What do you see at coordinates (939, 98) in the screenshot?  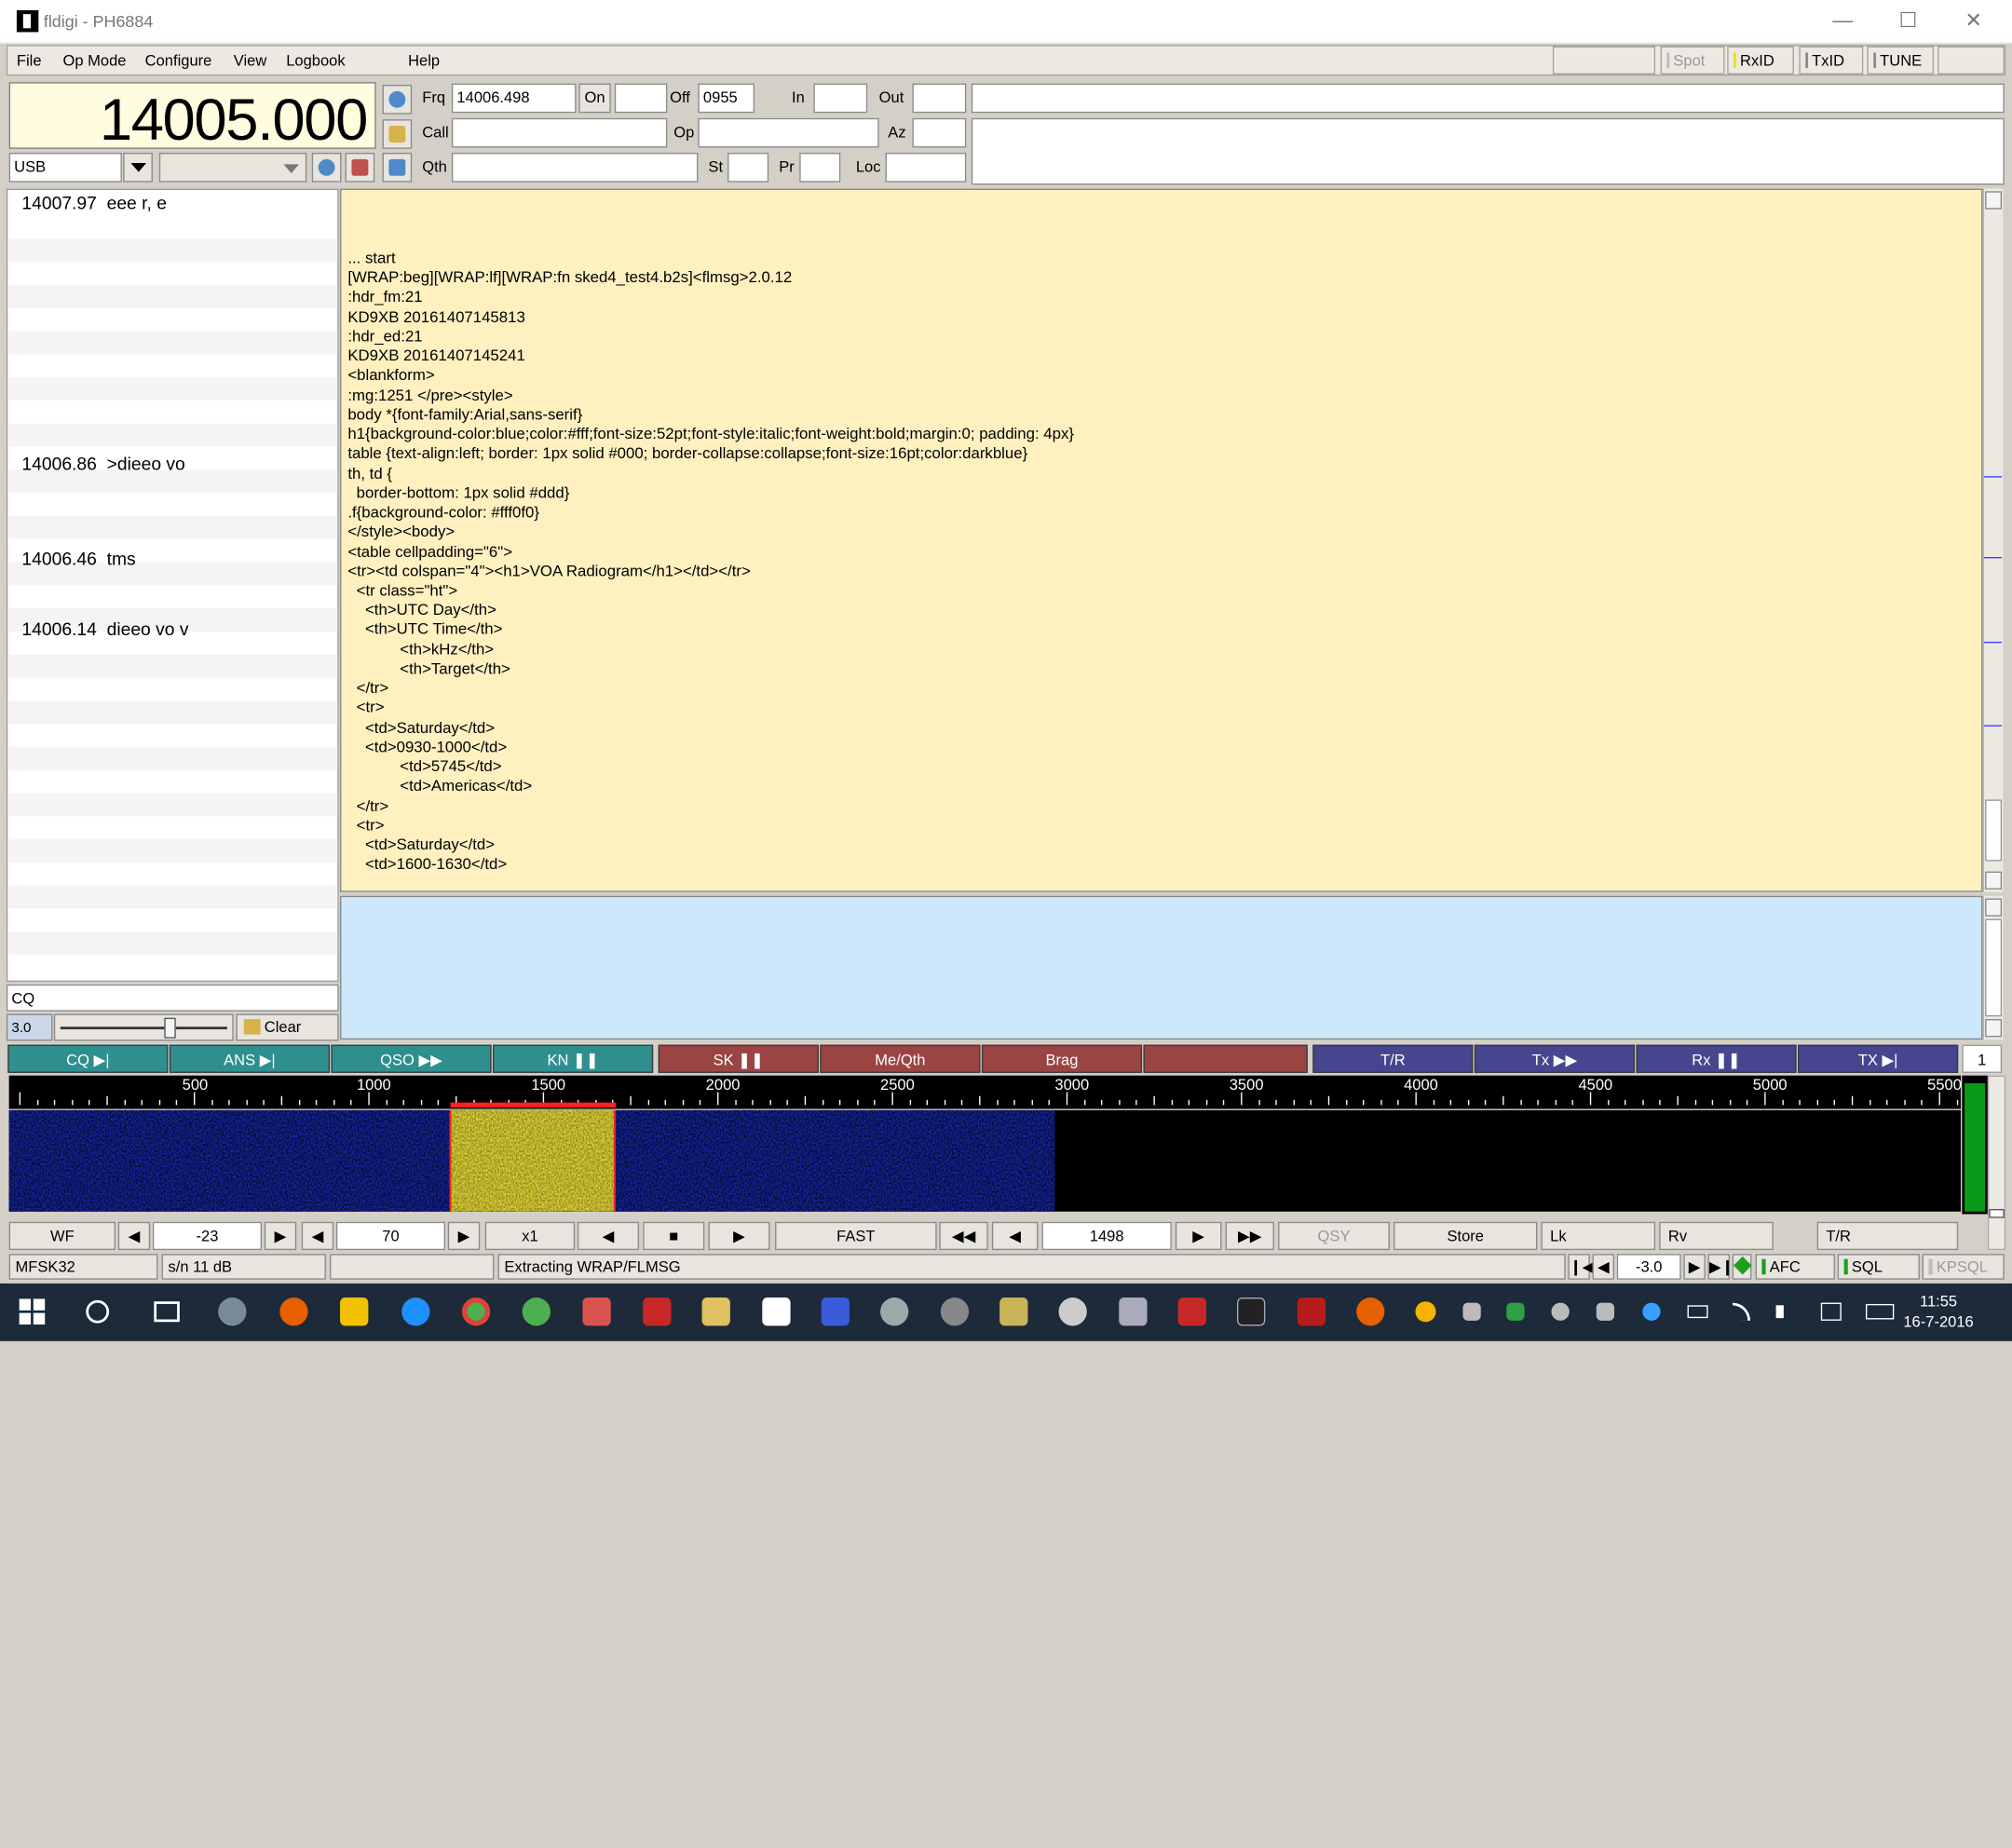 I see `out-field` at bounding box center [939, 98].